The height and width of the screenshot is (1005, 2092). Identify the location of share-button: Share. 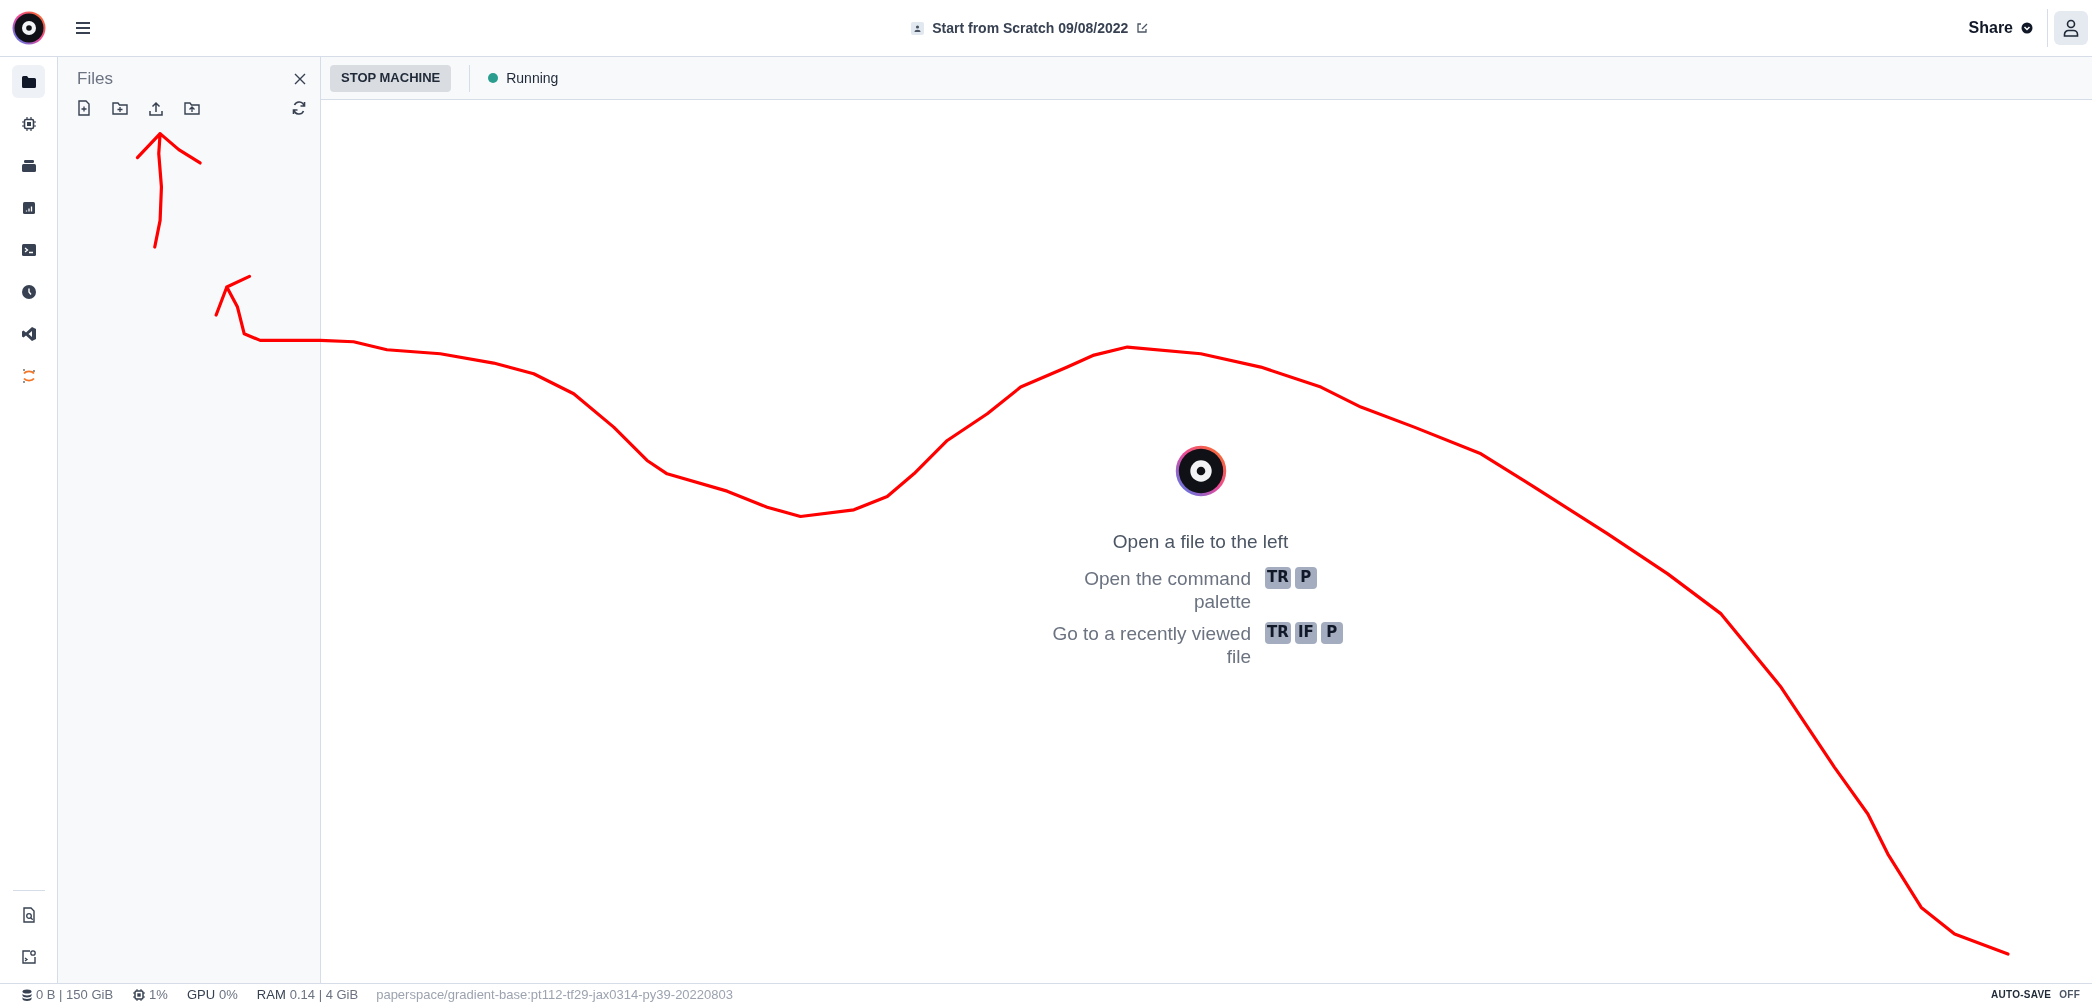
(2000, 28).